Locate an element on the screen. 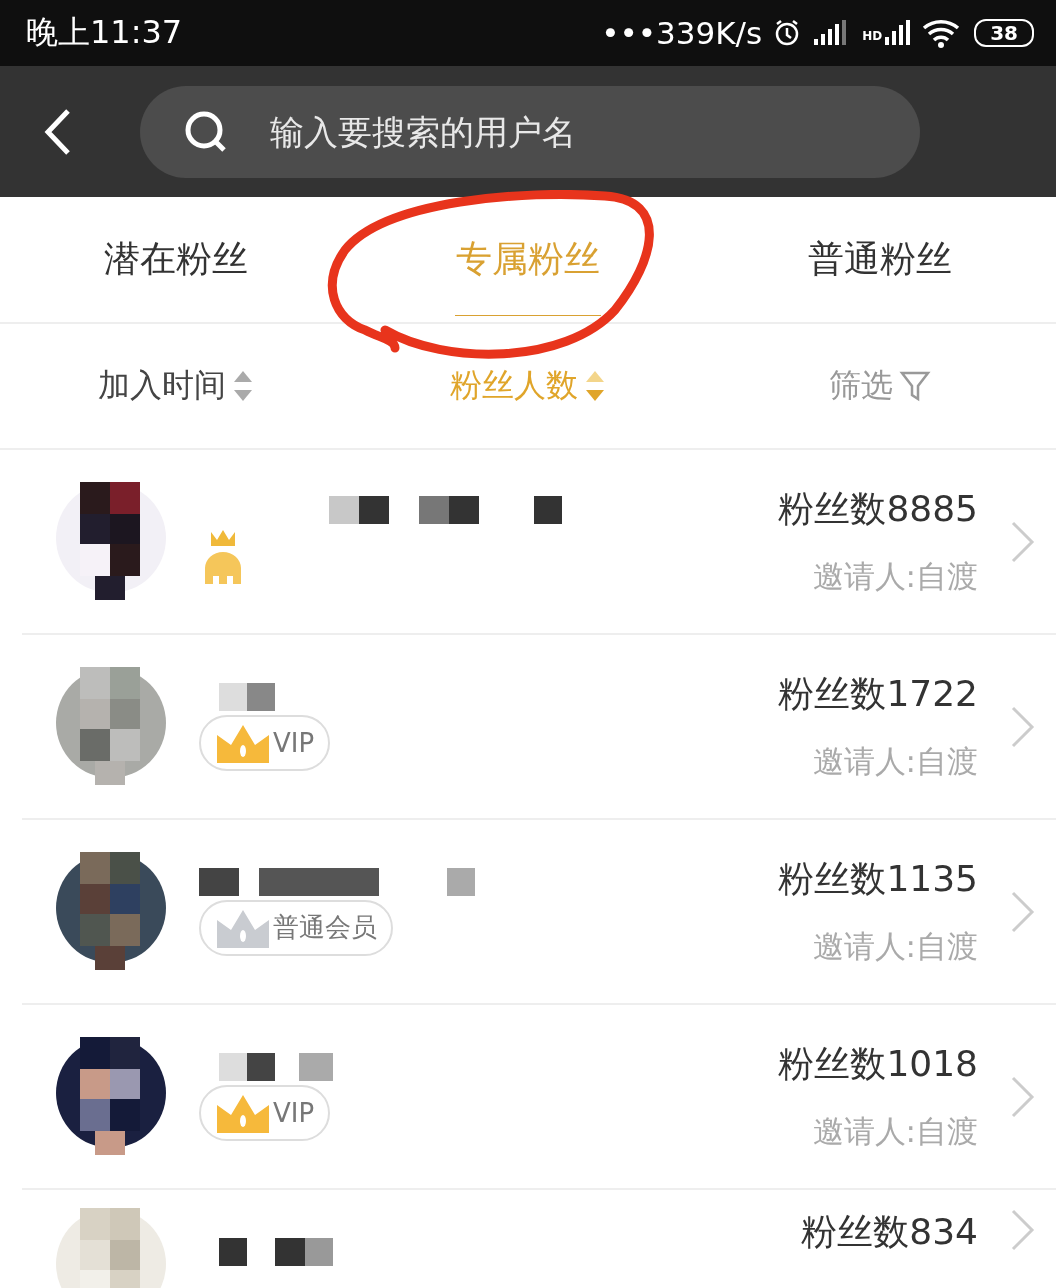  filter-icon is located at coordinates (915, 386).